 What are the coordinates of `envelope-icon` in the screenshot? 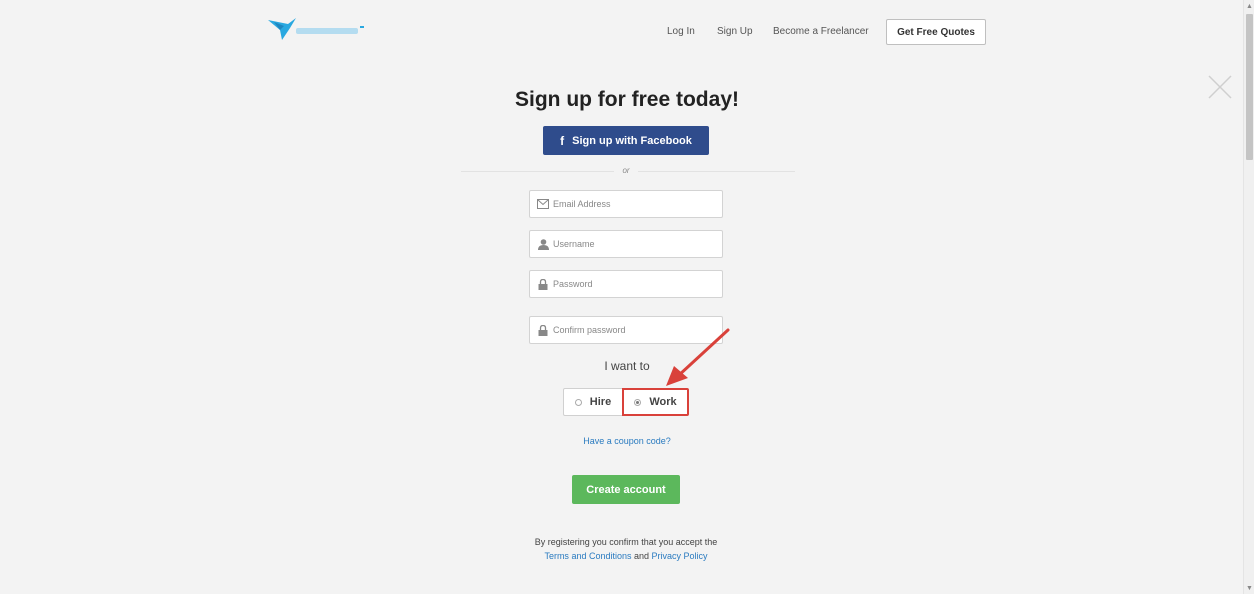 It's located at (543, 204).